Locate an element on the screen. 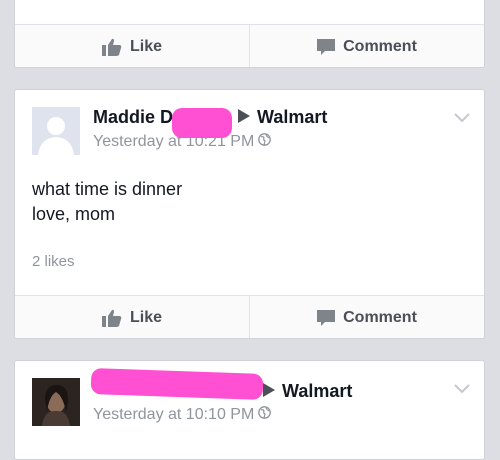 This screenshot has width=500, height=460. feed-story-previous: Like Comment is located at coordinates (249, 34).